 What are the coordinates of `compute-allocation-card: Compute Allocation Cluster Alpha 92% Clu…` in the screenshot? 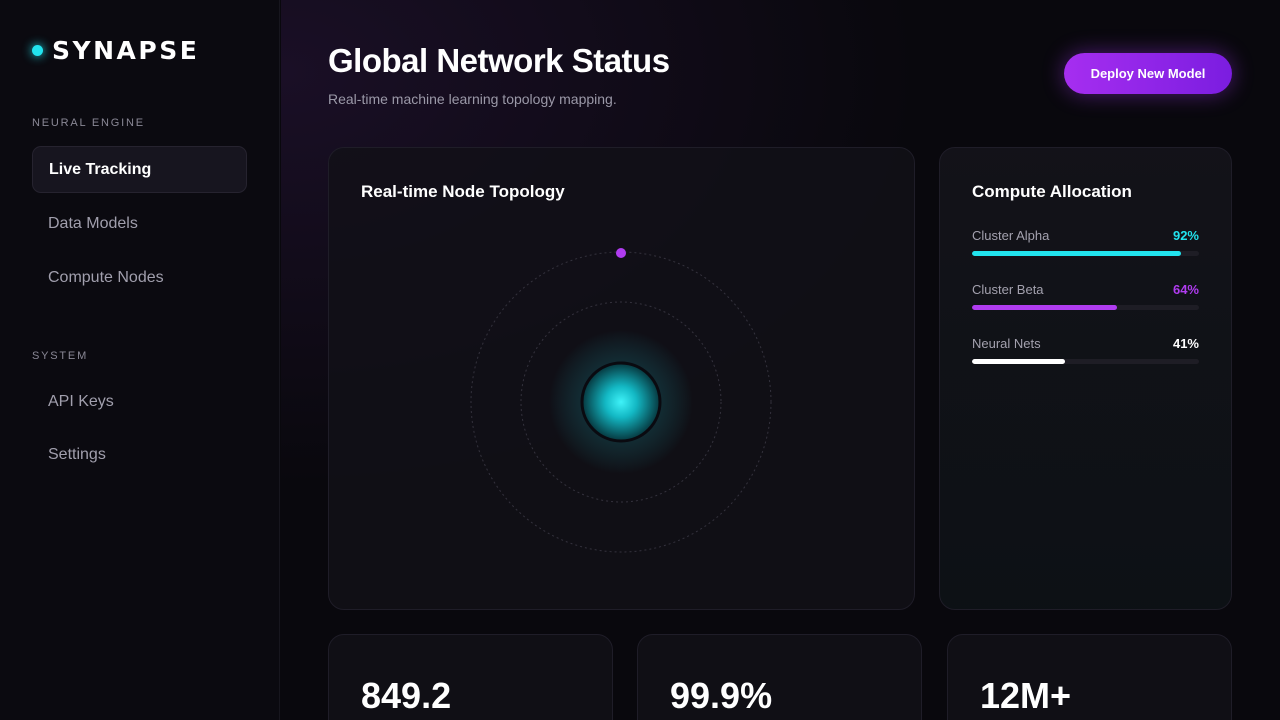 It's located at (1085, 378).